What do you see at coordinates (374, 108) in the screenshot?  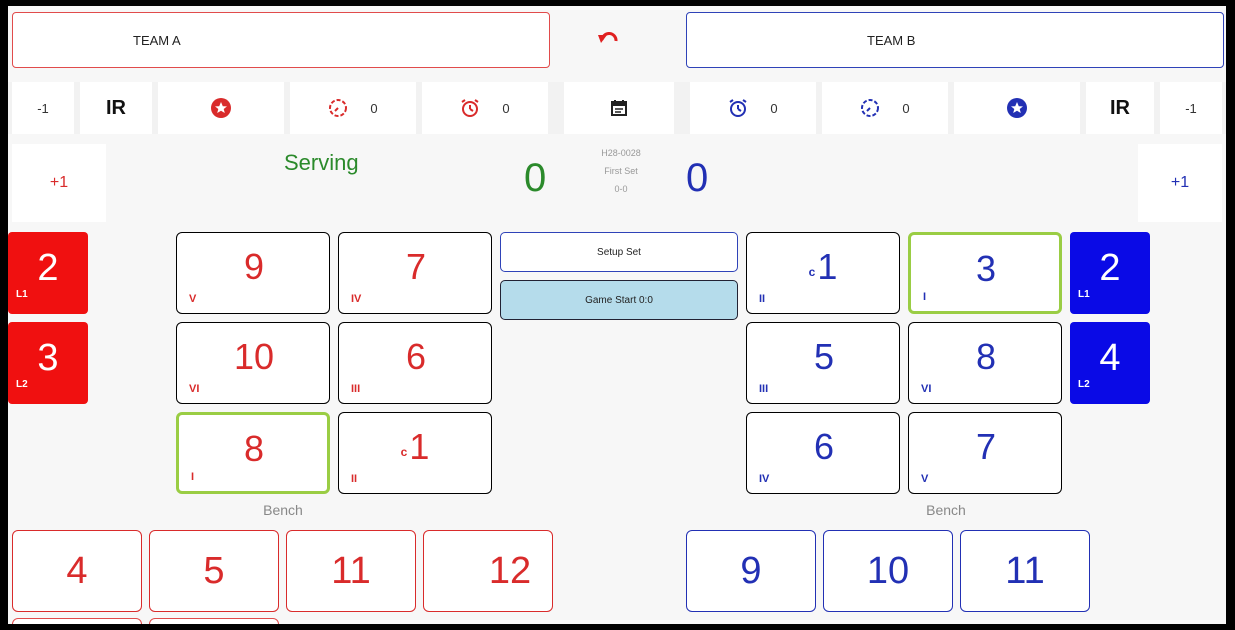 I see `timeout-count: 0` at bounding box center [374, 108].